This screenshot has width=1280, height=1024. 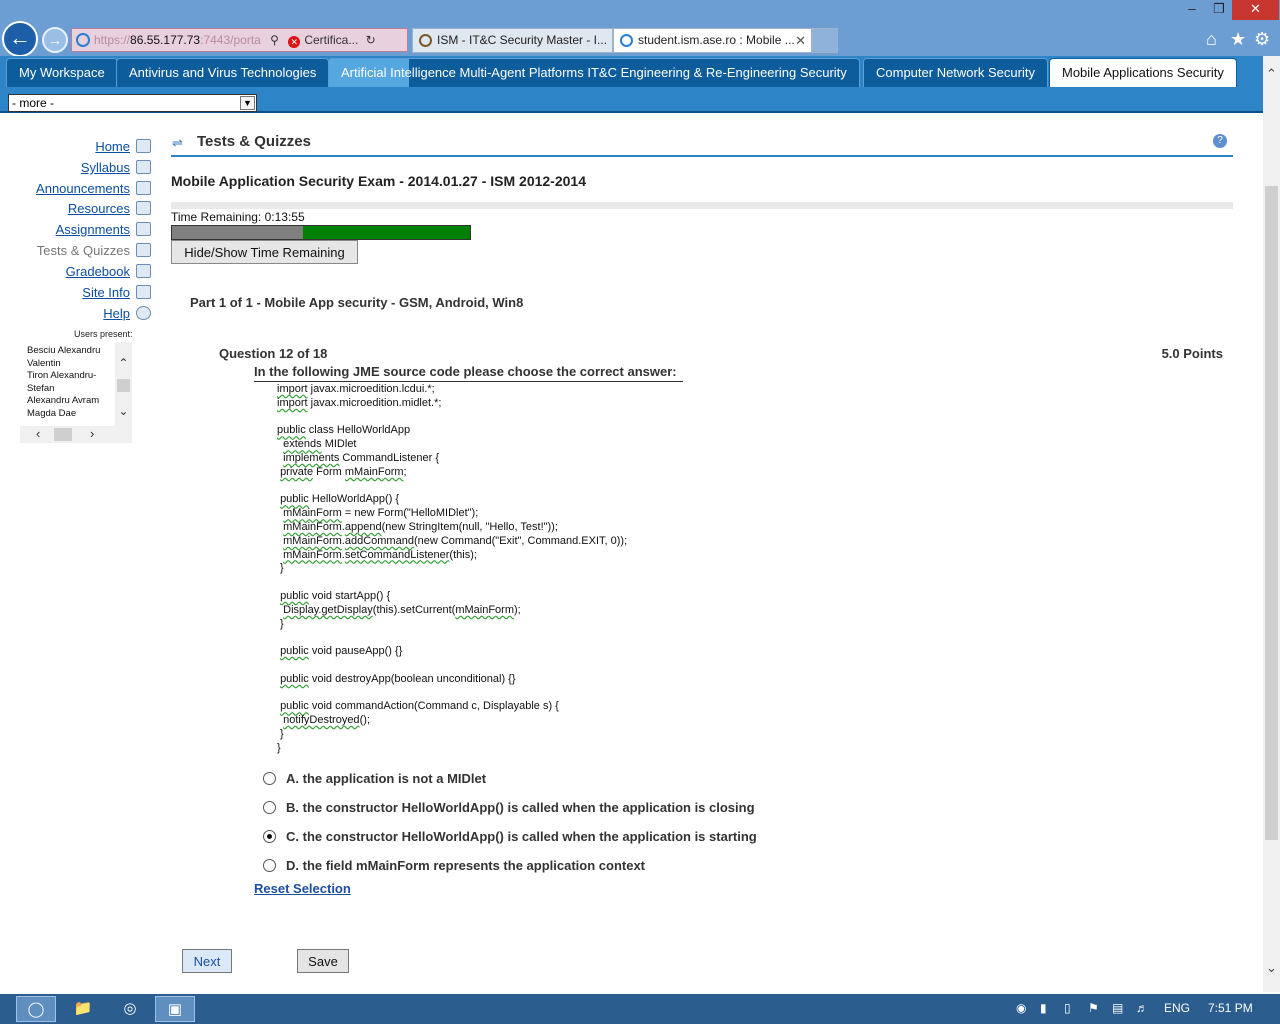 What do you see at coordinates (1143, 72) in the screenshot?
I see `site-tab-mobile-security: Mobile Applications Security` at bounding box center [1143, 72].